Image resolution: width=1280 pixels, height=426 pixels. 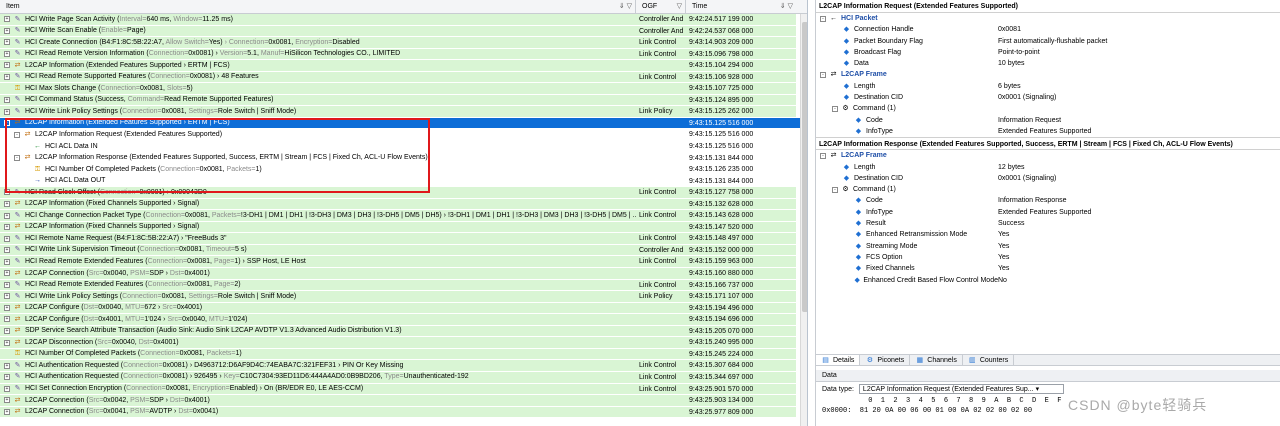 What do you see at coordinates (1048, 200) in the screenshot?
I see `property-row: ◆ Code Information Response` at bounding box center [1048, 200].